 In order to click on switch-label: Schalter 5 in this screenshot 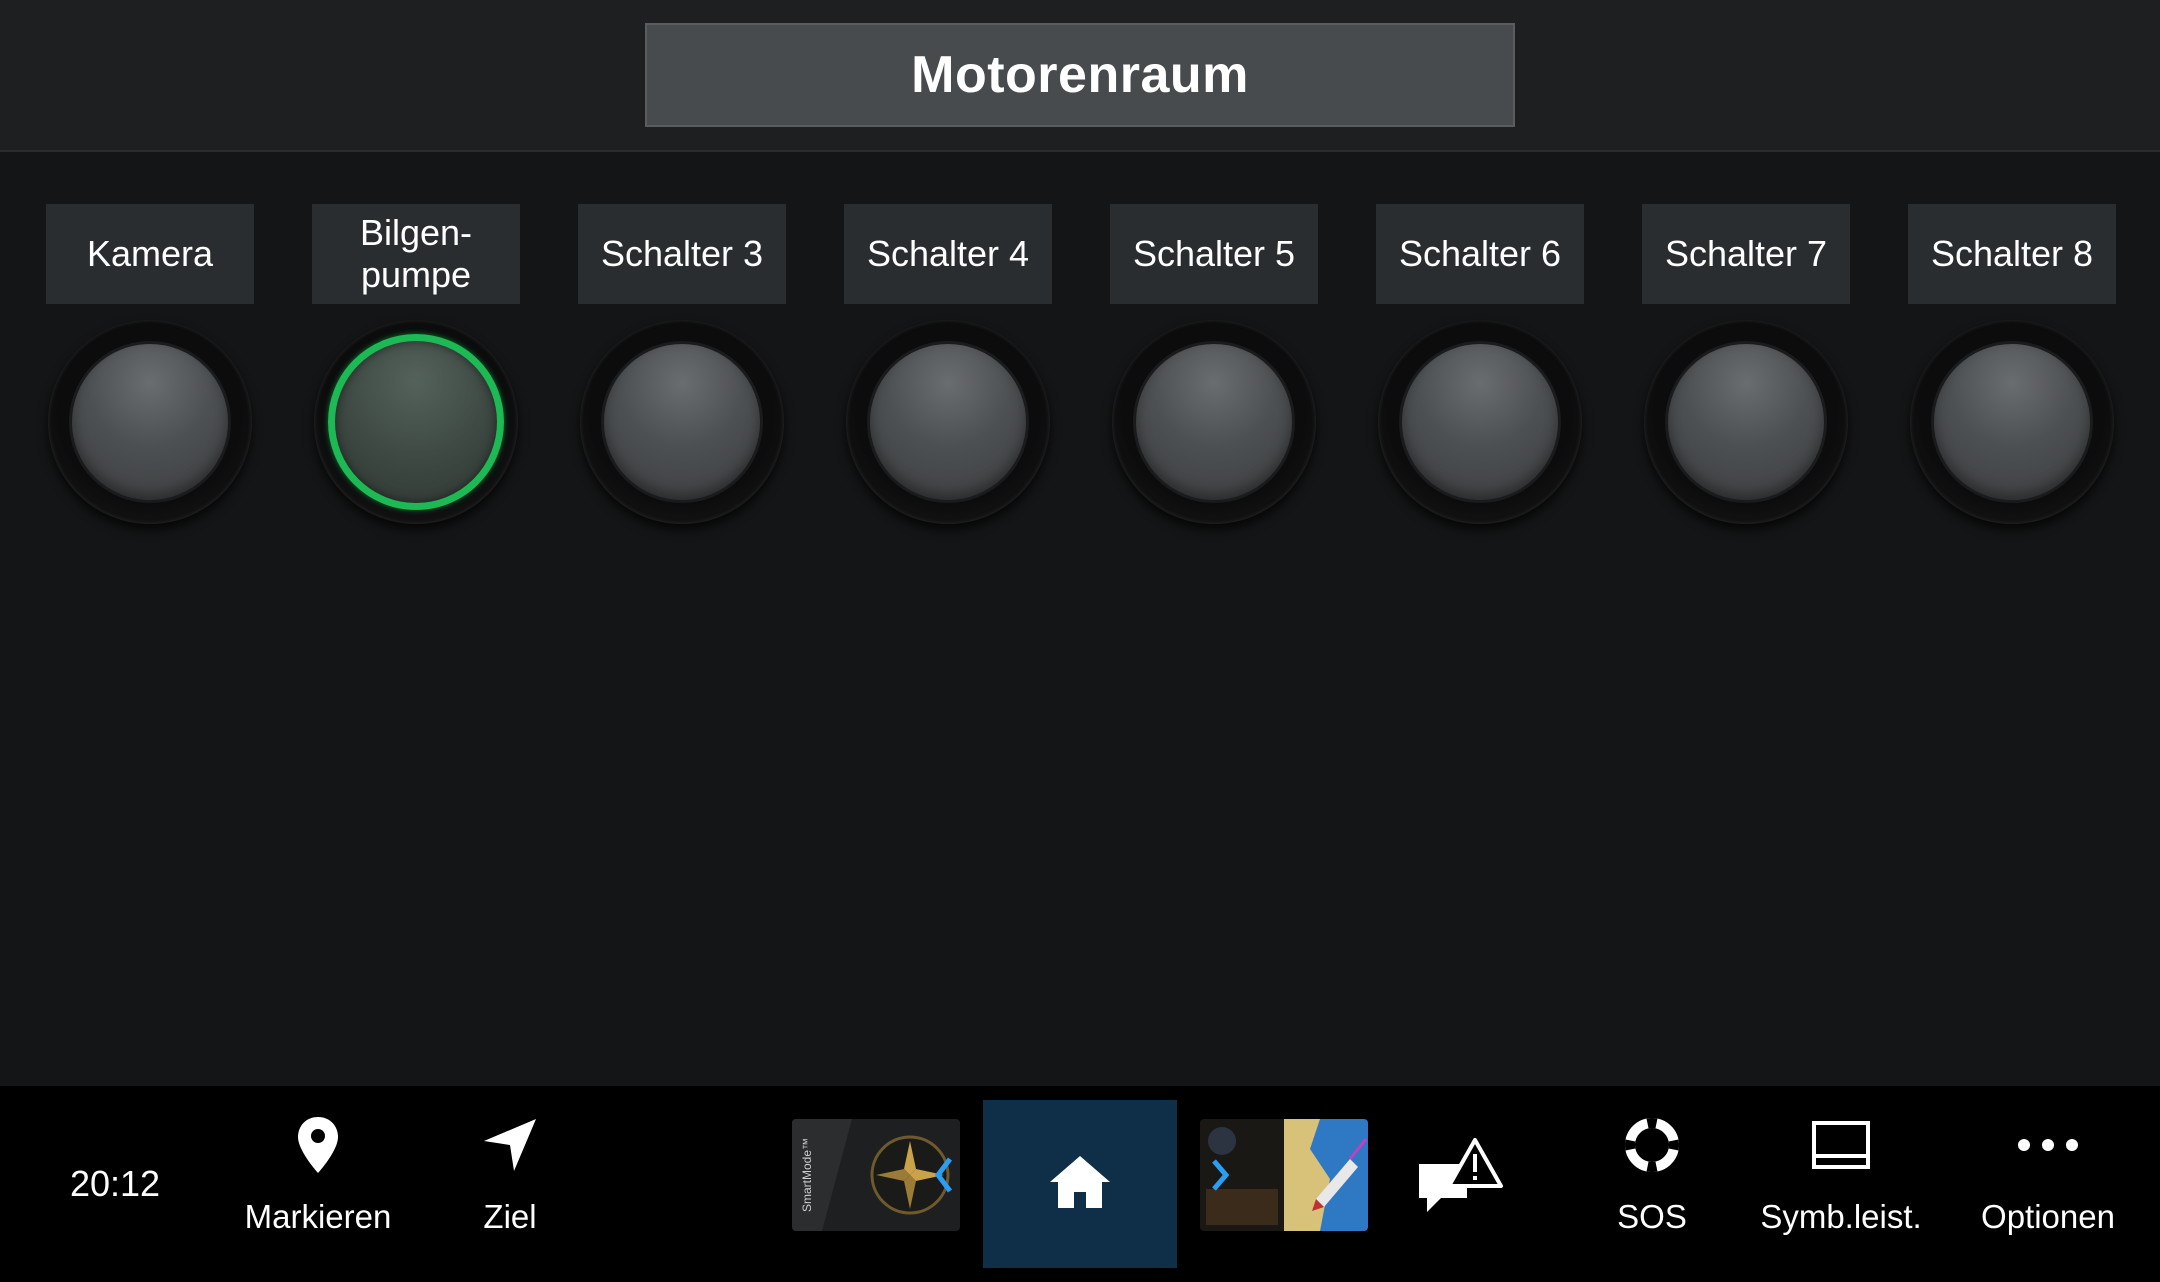, I will do `click(1214, 254)`.